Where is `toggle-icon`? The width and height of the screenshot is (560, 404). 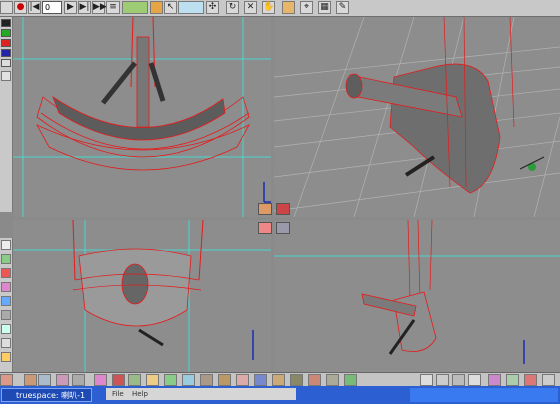 toggle-icon is located at coordinates (191, 7).